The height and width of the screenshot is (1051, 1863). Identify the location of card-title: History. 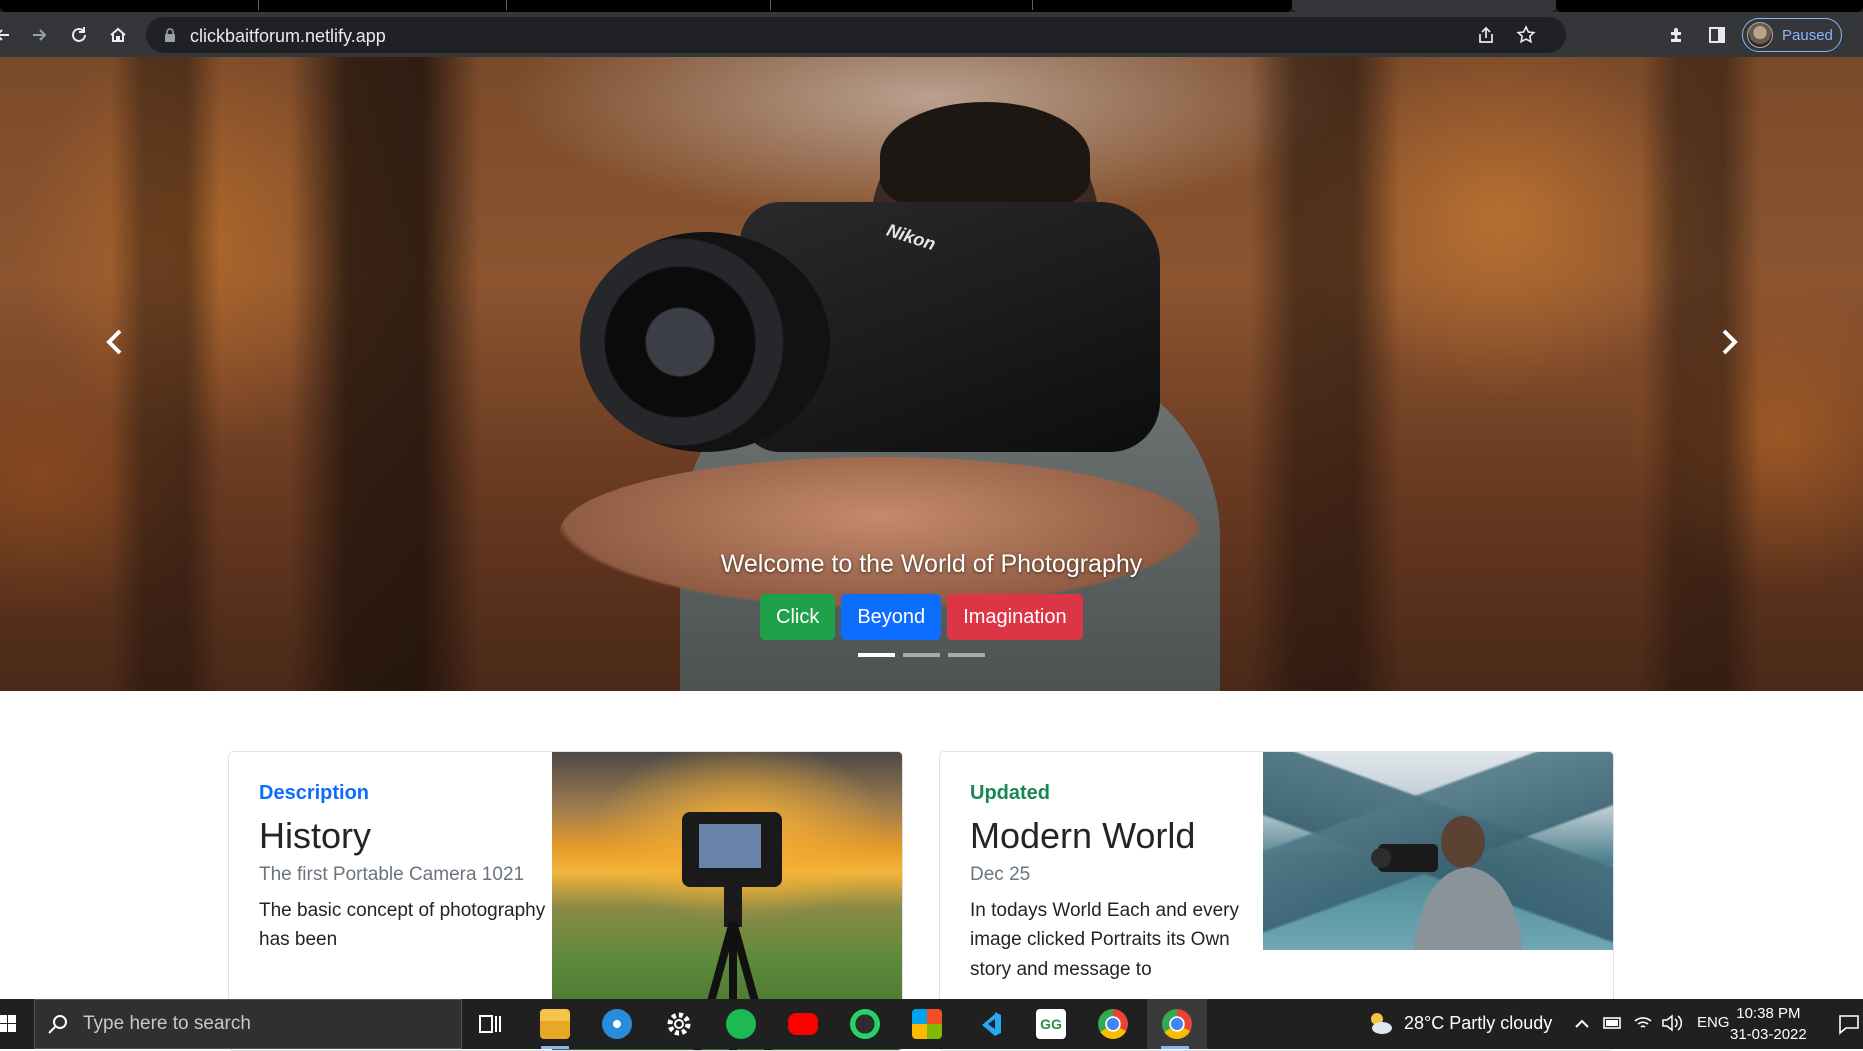
(315, 835).